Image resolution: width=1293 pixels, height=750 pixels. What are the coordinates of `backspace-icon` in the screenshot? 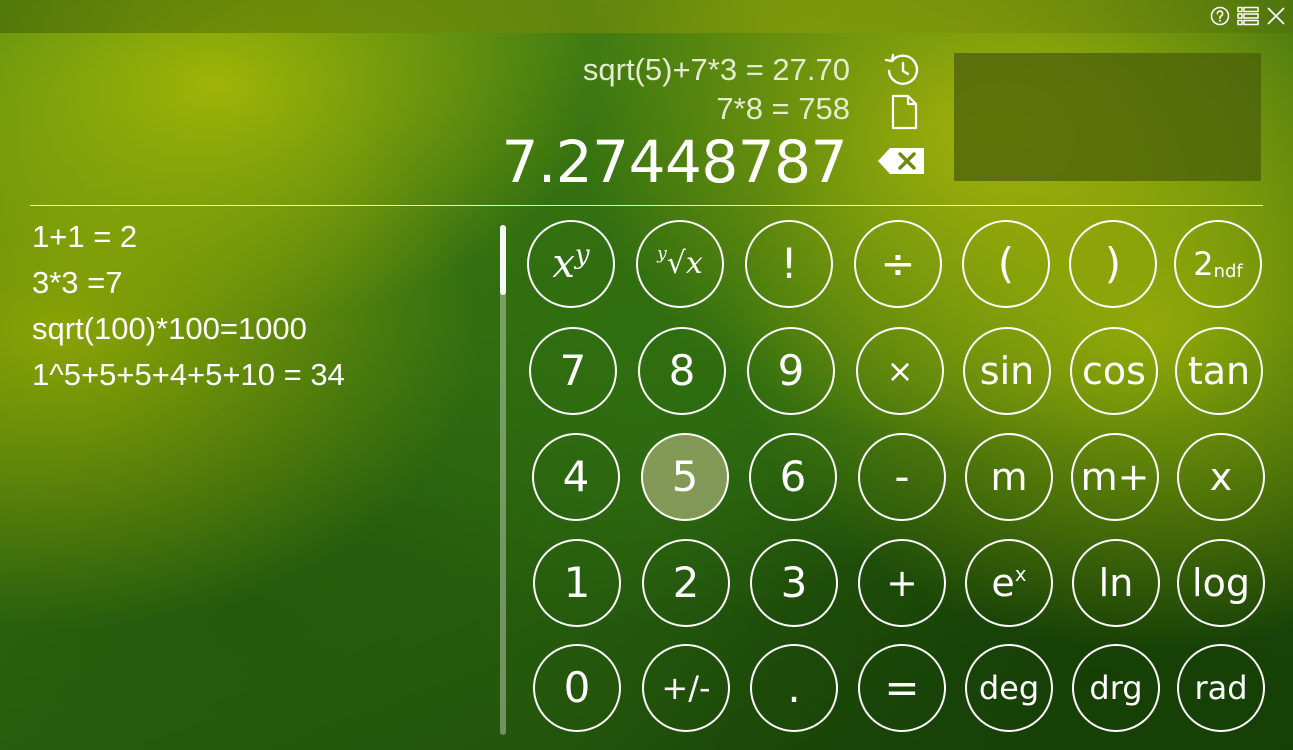 It's located at (901, 161).